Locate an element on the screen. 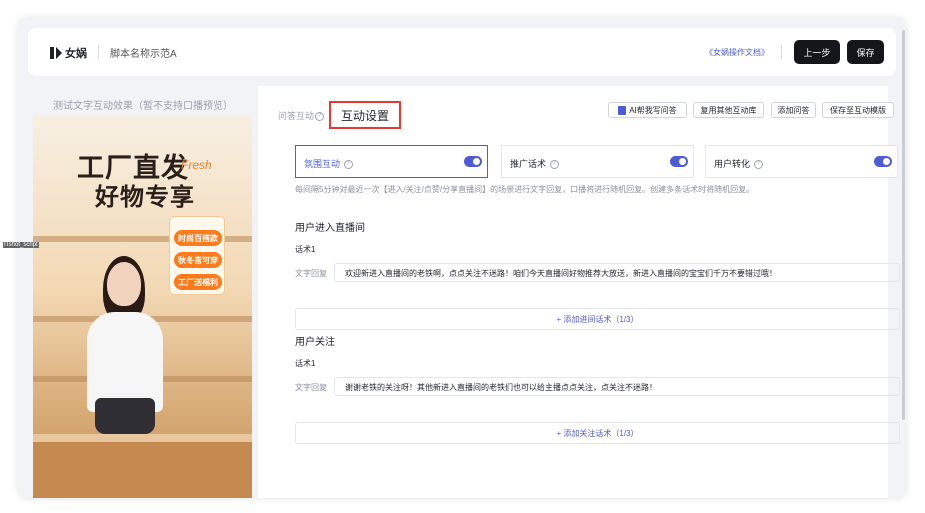 Image resolution: width=925 pixels, height=513 pixels. logo: 女娲 is located at coordinates (68, 53).